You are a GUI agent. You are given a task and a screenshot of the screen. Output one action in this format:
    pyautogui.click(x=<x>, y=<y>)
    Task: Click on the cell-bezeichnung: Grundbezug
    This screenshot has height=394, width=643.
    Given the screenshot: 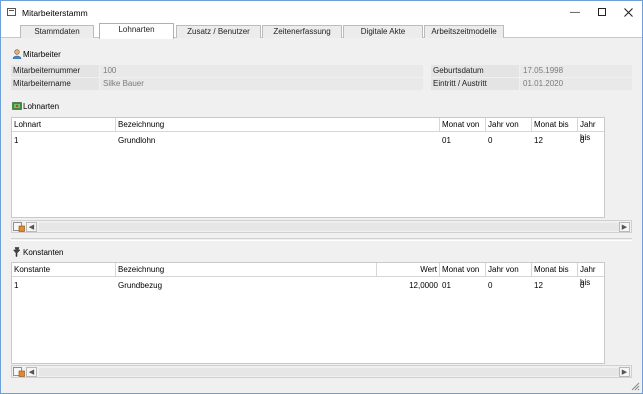 What is the action you would take?
    pyautogui.click(x=140, y=285)
    